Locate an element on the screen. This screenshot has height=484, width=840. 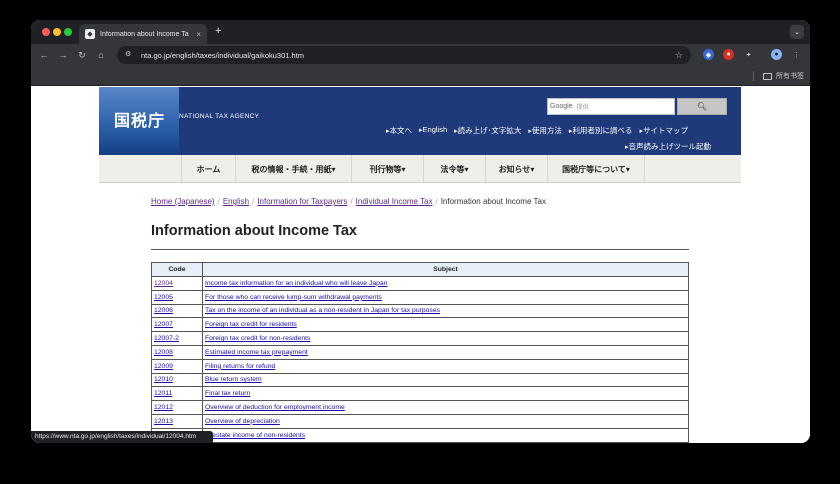
subject-link: Overview of depreciation is located at coordinates (242, 421).